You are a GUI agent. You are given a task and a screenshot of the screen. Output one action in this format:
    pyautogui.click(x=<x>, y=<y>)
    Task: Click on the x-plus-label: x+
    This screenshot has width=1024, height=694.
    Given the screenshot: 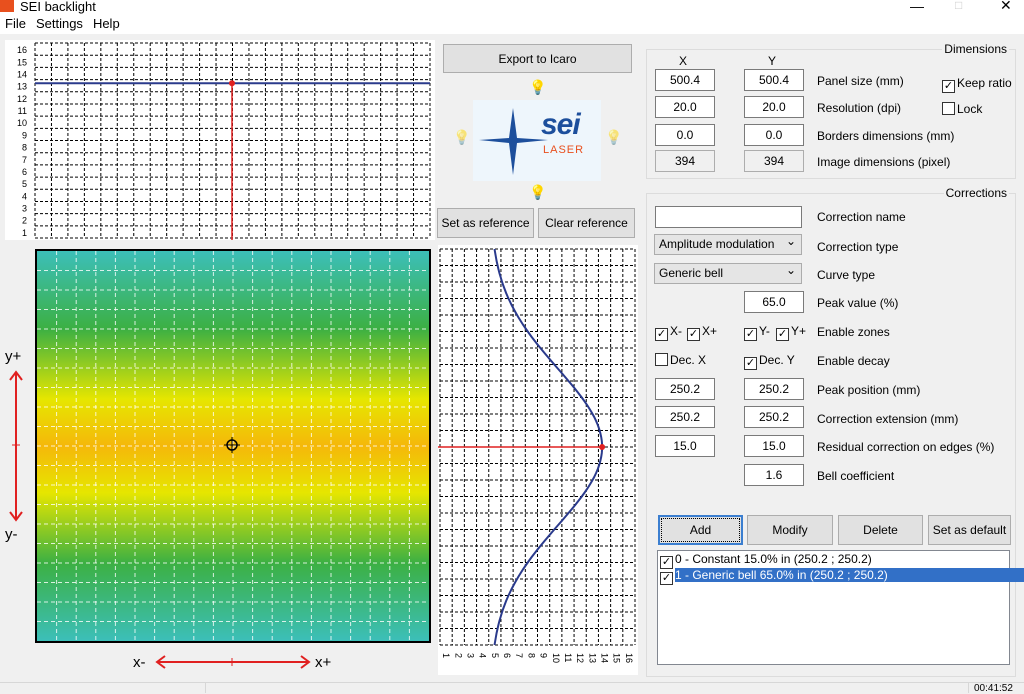 What is the action you would take?
    pyautogui.click(x=323, y=662)
    